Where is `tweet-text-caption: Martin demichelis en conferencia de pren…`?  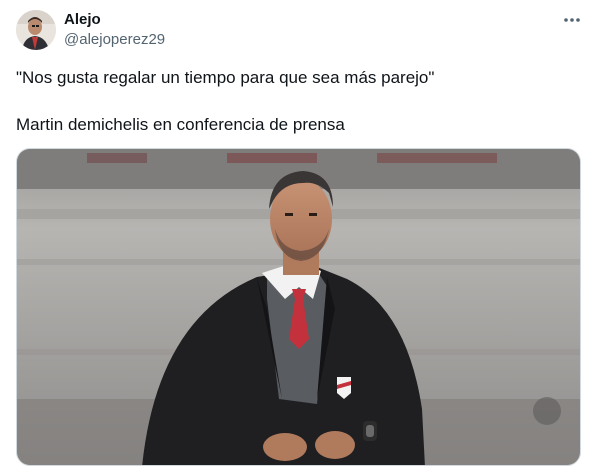 tweet-text-caption: Martin demichelis en conferencia de pren… is located at coordinates (180, 124).